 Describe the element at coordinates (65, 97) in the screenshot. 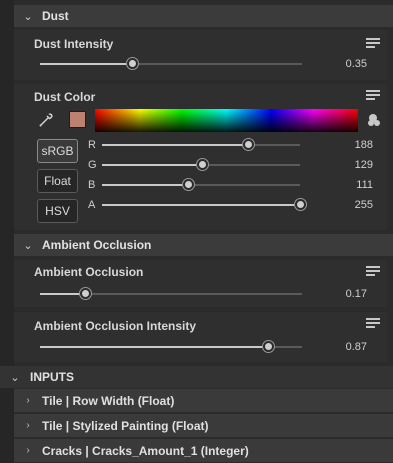

I see `dust-color-label: Dust Color` at that location.